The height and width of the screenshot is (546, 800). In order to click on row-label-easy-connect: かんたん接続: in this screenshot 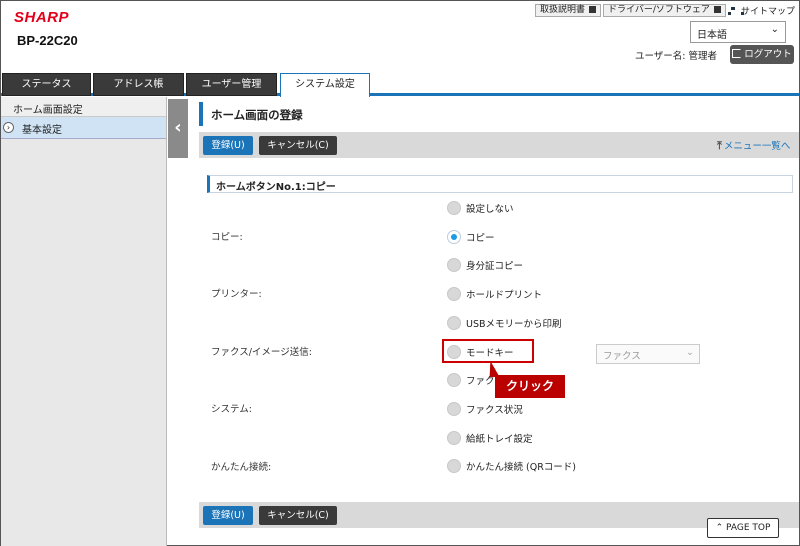, I will do `click(241, 467)`.